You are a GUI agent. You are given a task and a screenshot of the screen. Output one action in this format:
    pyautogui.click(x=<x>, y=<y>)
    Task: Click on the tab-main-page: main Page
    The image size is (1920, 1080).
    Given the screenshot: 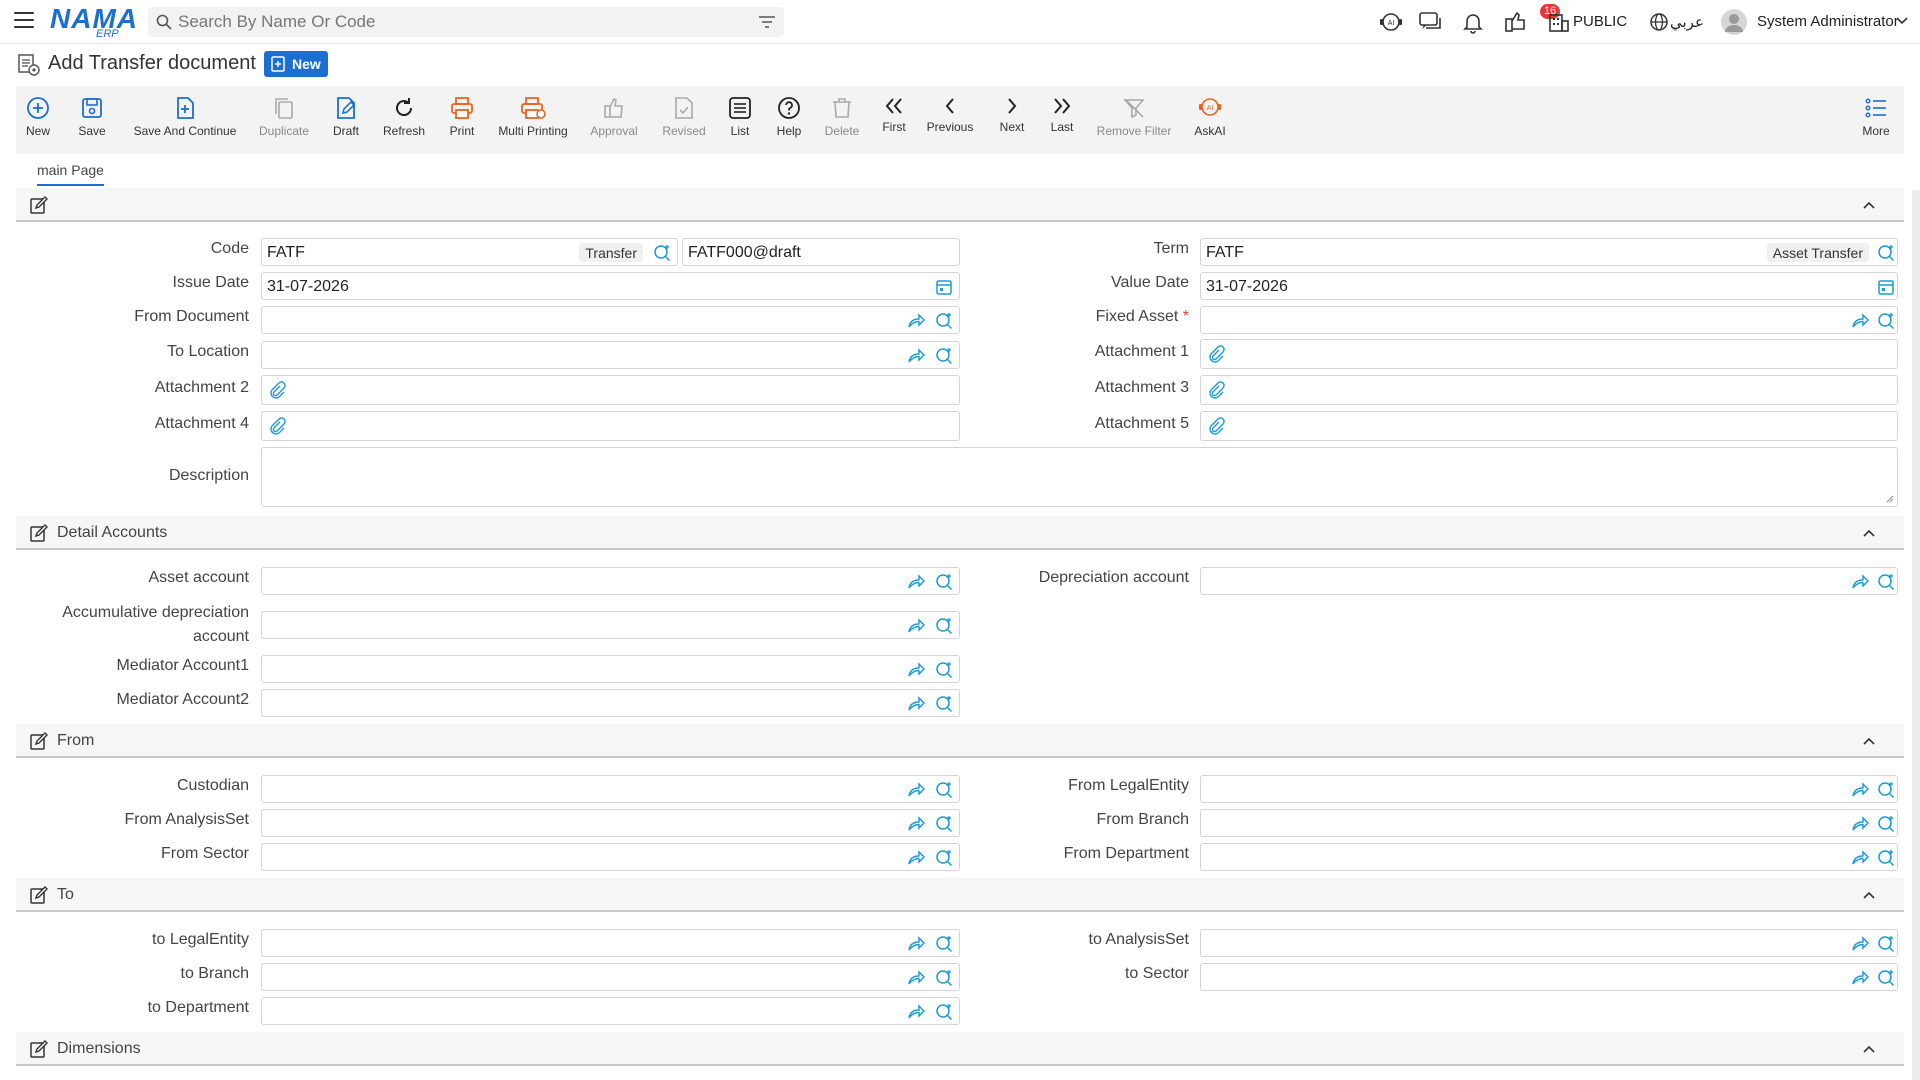 What is the action you would take?
    pyautogui.click(x=70, y=174)
    